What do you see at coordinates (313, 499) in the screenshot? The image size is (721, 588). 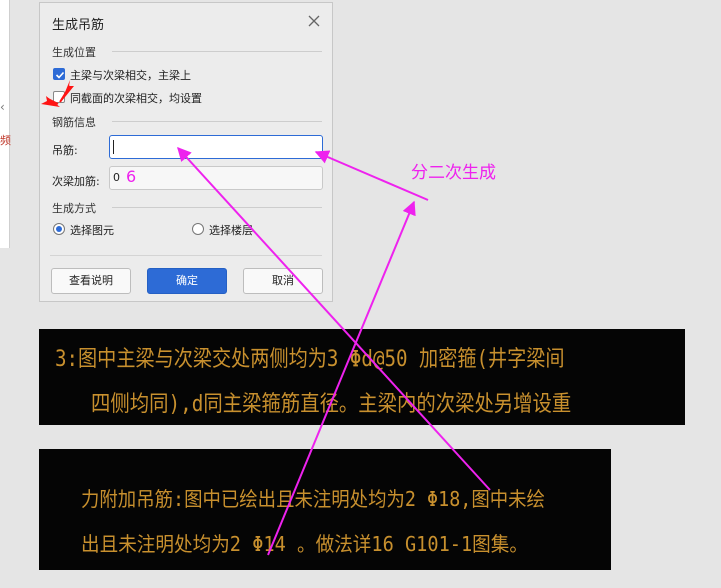 I see `cad-note-line: 力附加吊筋:图中已绘出且未注明处均为2 Φ18,图中未绘` at bounding box center [313, 499].